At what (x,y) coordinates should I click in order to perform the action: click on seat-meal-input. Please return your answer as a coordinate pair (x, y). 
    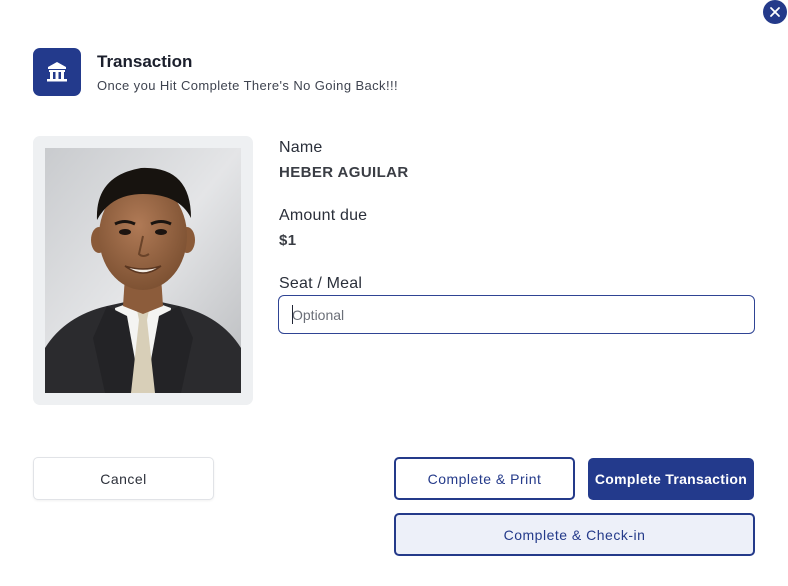
    Looking at the image, I should click on (516, 314).